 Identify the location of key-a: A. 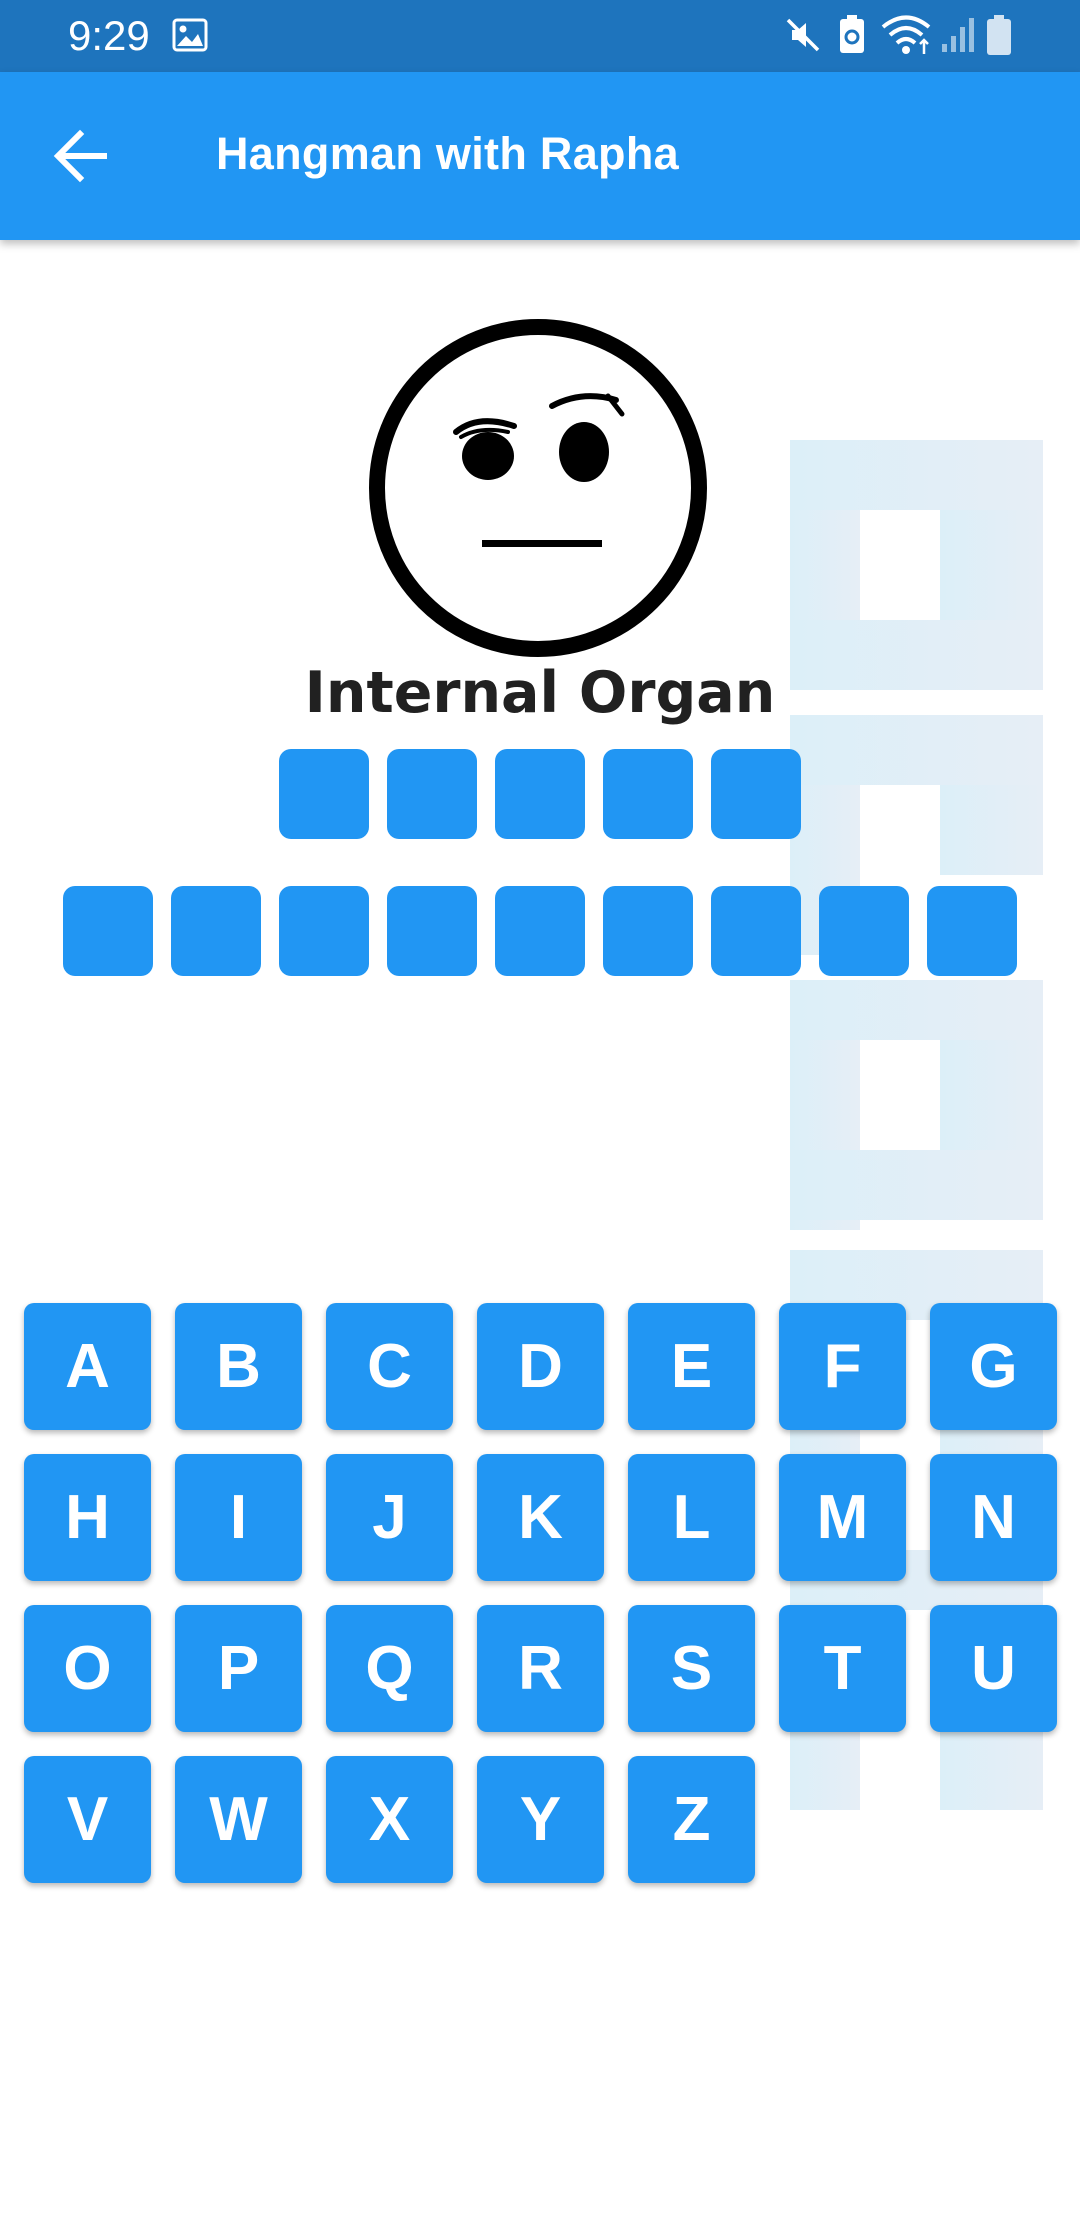
(87, 1366).